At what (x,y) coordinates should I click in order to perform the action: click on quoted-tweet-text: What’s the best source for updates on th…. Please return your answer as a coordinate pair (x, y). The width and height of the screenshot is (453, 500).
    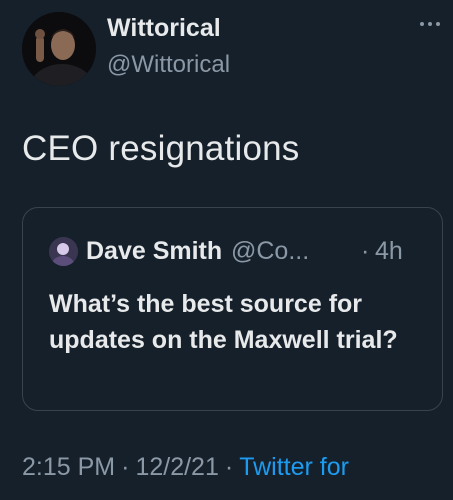
    Looking at the image, I should click on (223, 322).